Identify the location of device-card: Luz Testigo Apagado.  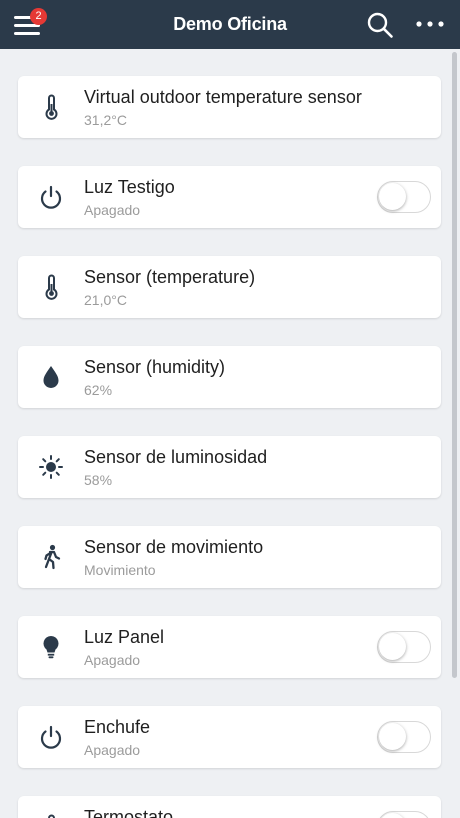
(229, 197).